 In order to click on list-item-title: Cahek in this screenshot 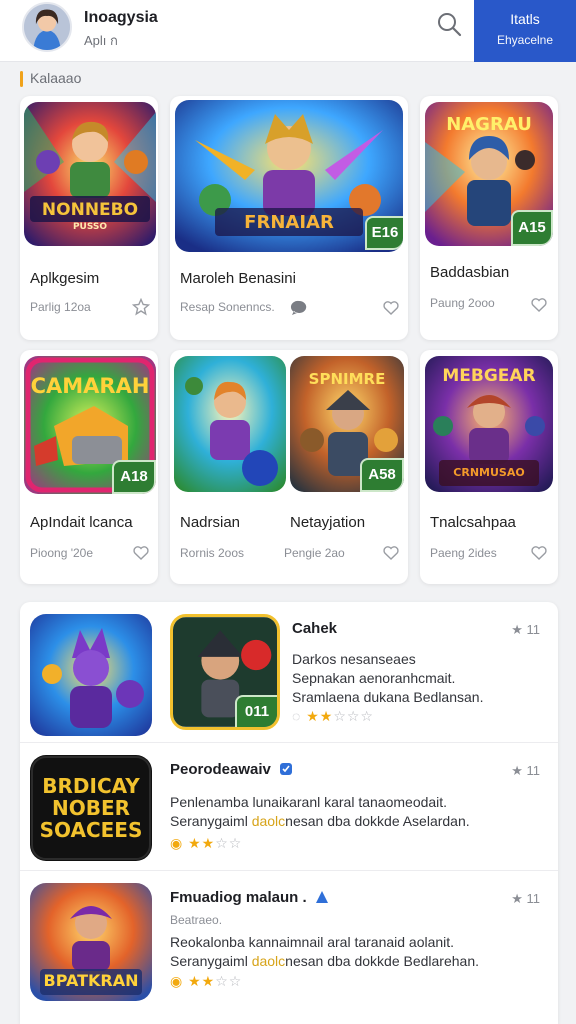, I will do `click(315, 628)`.